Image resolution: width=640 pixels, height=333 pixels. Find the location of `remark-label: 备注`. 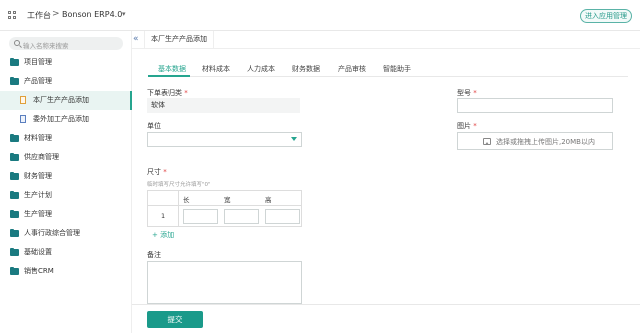

remark-label: 备注 is located at coordinates (154, 255).